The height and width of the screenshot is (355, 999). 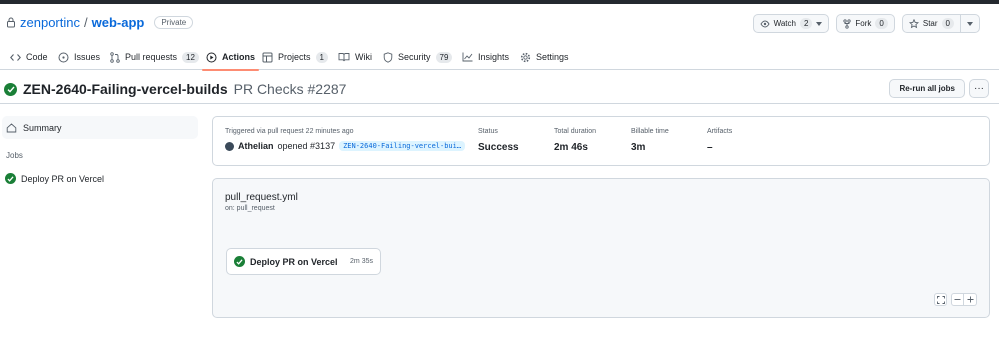 What do you see at coordinates (361, 261) in the screenshot?
I see `job-card-duration: 2m 35s` at bounding box center [361, 261].